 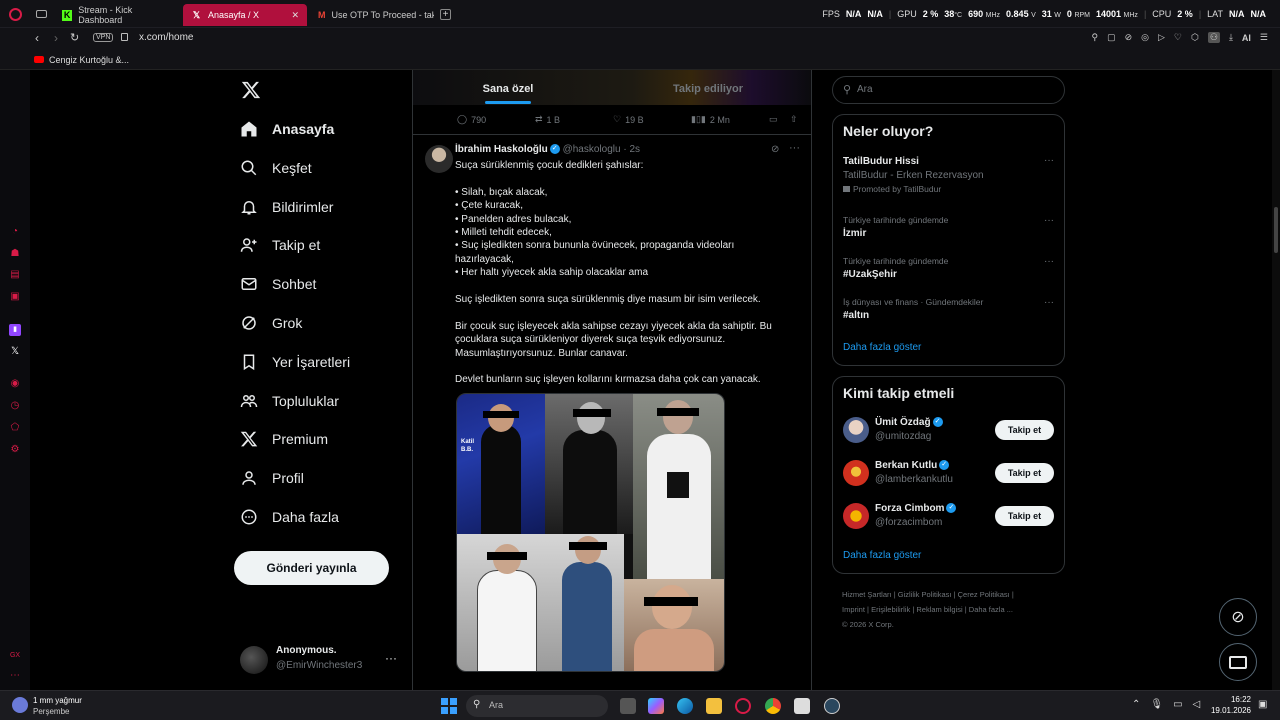 I want to click on forward-icon: ›, so click(x=56, y=38).